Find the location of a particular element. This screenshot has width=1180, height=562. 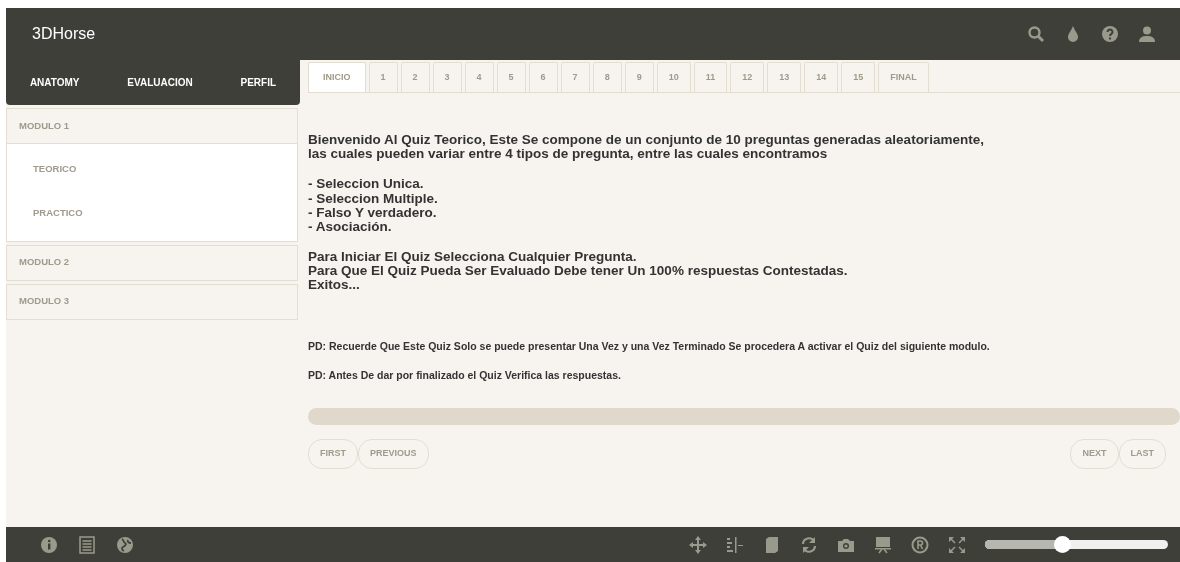

user-icon is located at coordinates (1147, 34).